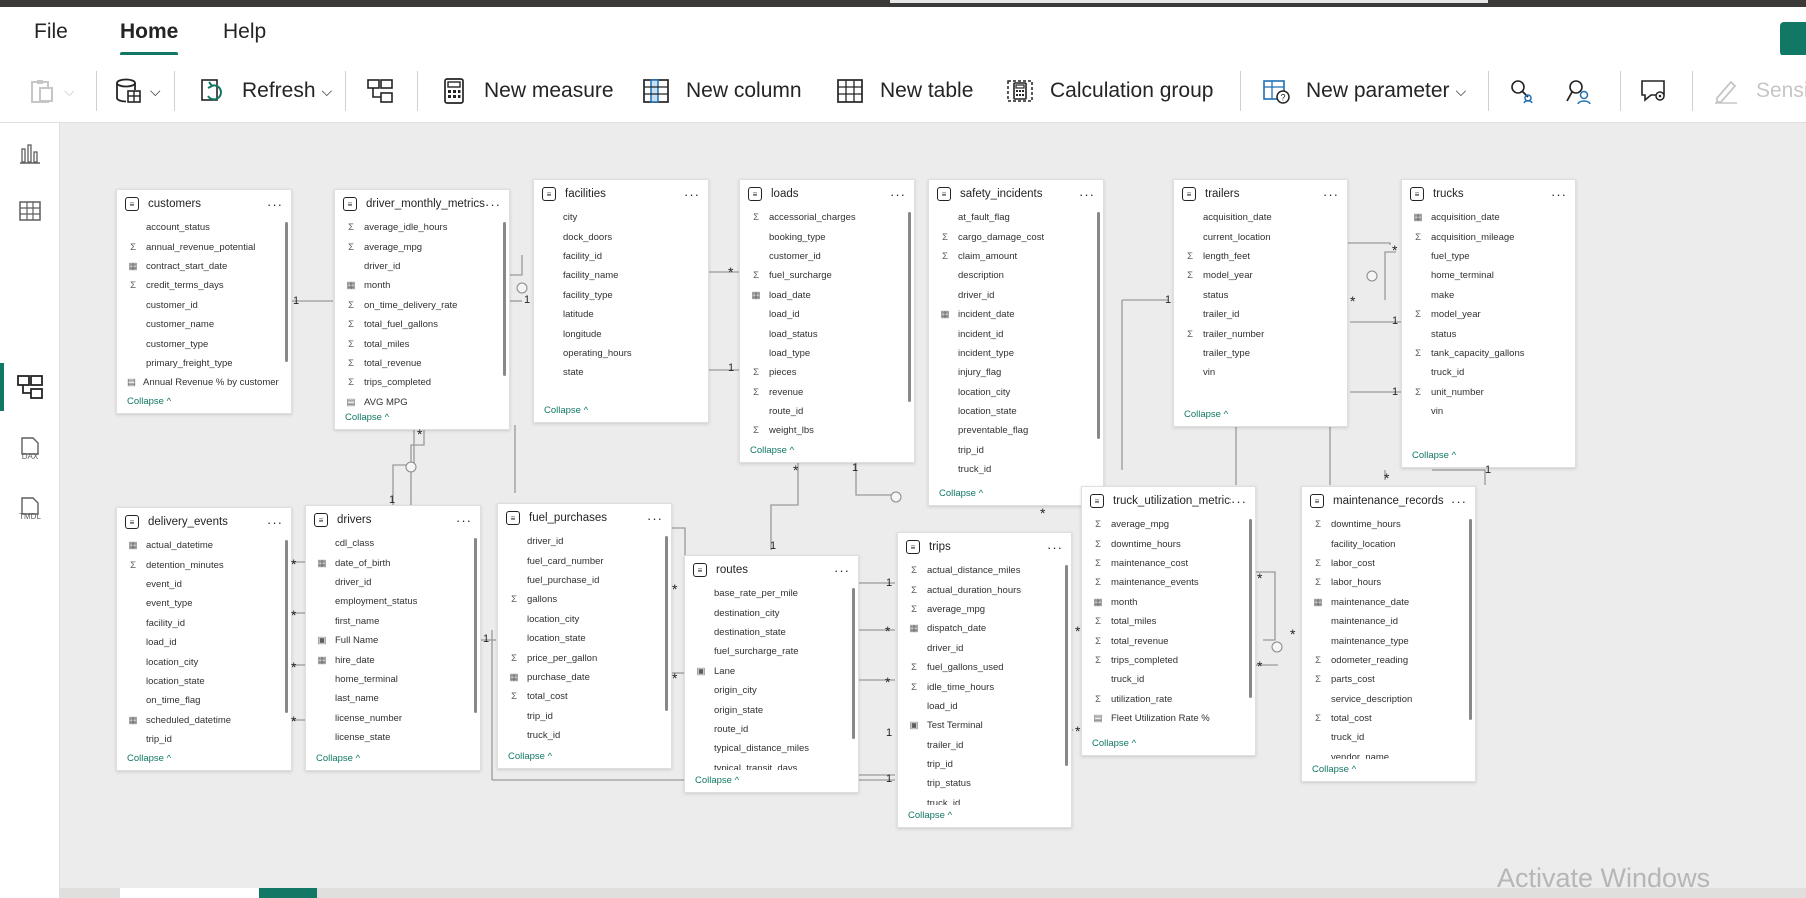 This screenshot has height=898, width=1806. Describe the element at coordinates (1168, 660) in the screenshot. I see `field-row: Σtrips_completed` at that location.